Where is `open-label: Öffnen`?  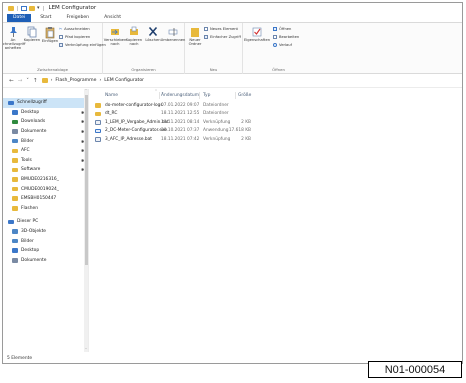
open-label: Öffnen is located at coordinates (285, 29).